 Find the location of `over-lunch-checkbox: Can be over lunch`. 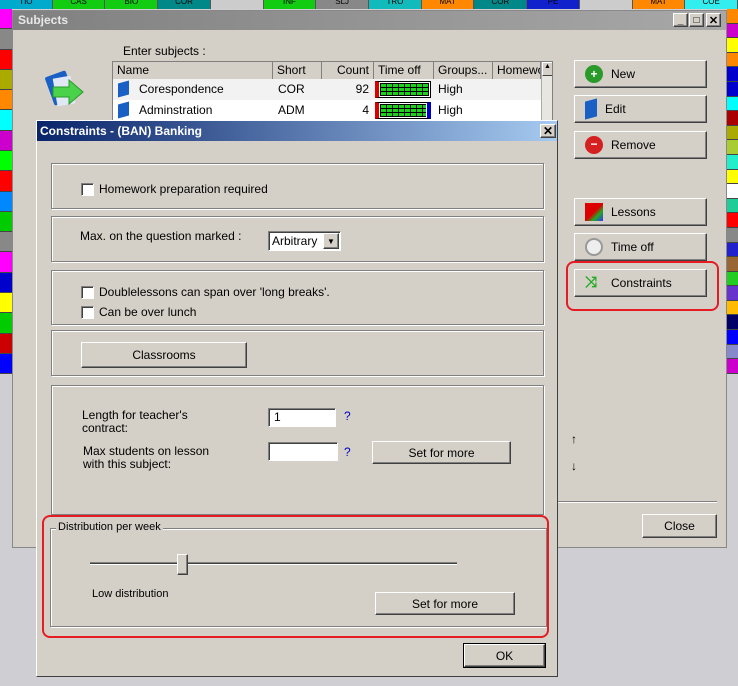

over-lunch-checkbox: Can be over lunch is located at coordinates (139, 312).